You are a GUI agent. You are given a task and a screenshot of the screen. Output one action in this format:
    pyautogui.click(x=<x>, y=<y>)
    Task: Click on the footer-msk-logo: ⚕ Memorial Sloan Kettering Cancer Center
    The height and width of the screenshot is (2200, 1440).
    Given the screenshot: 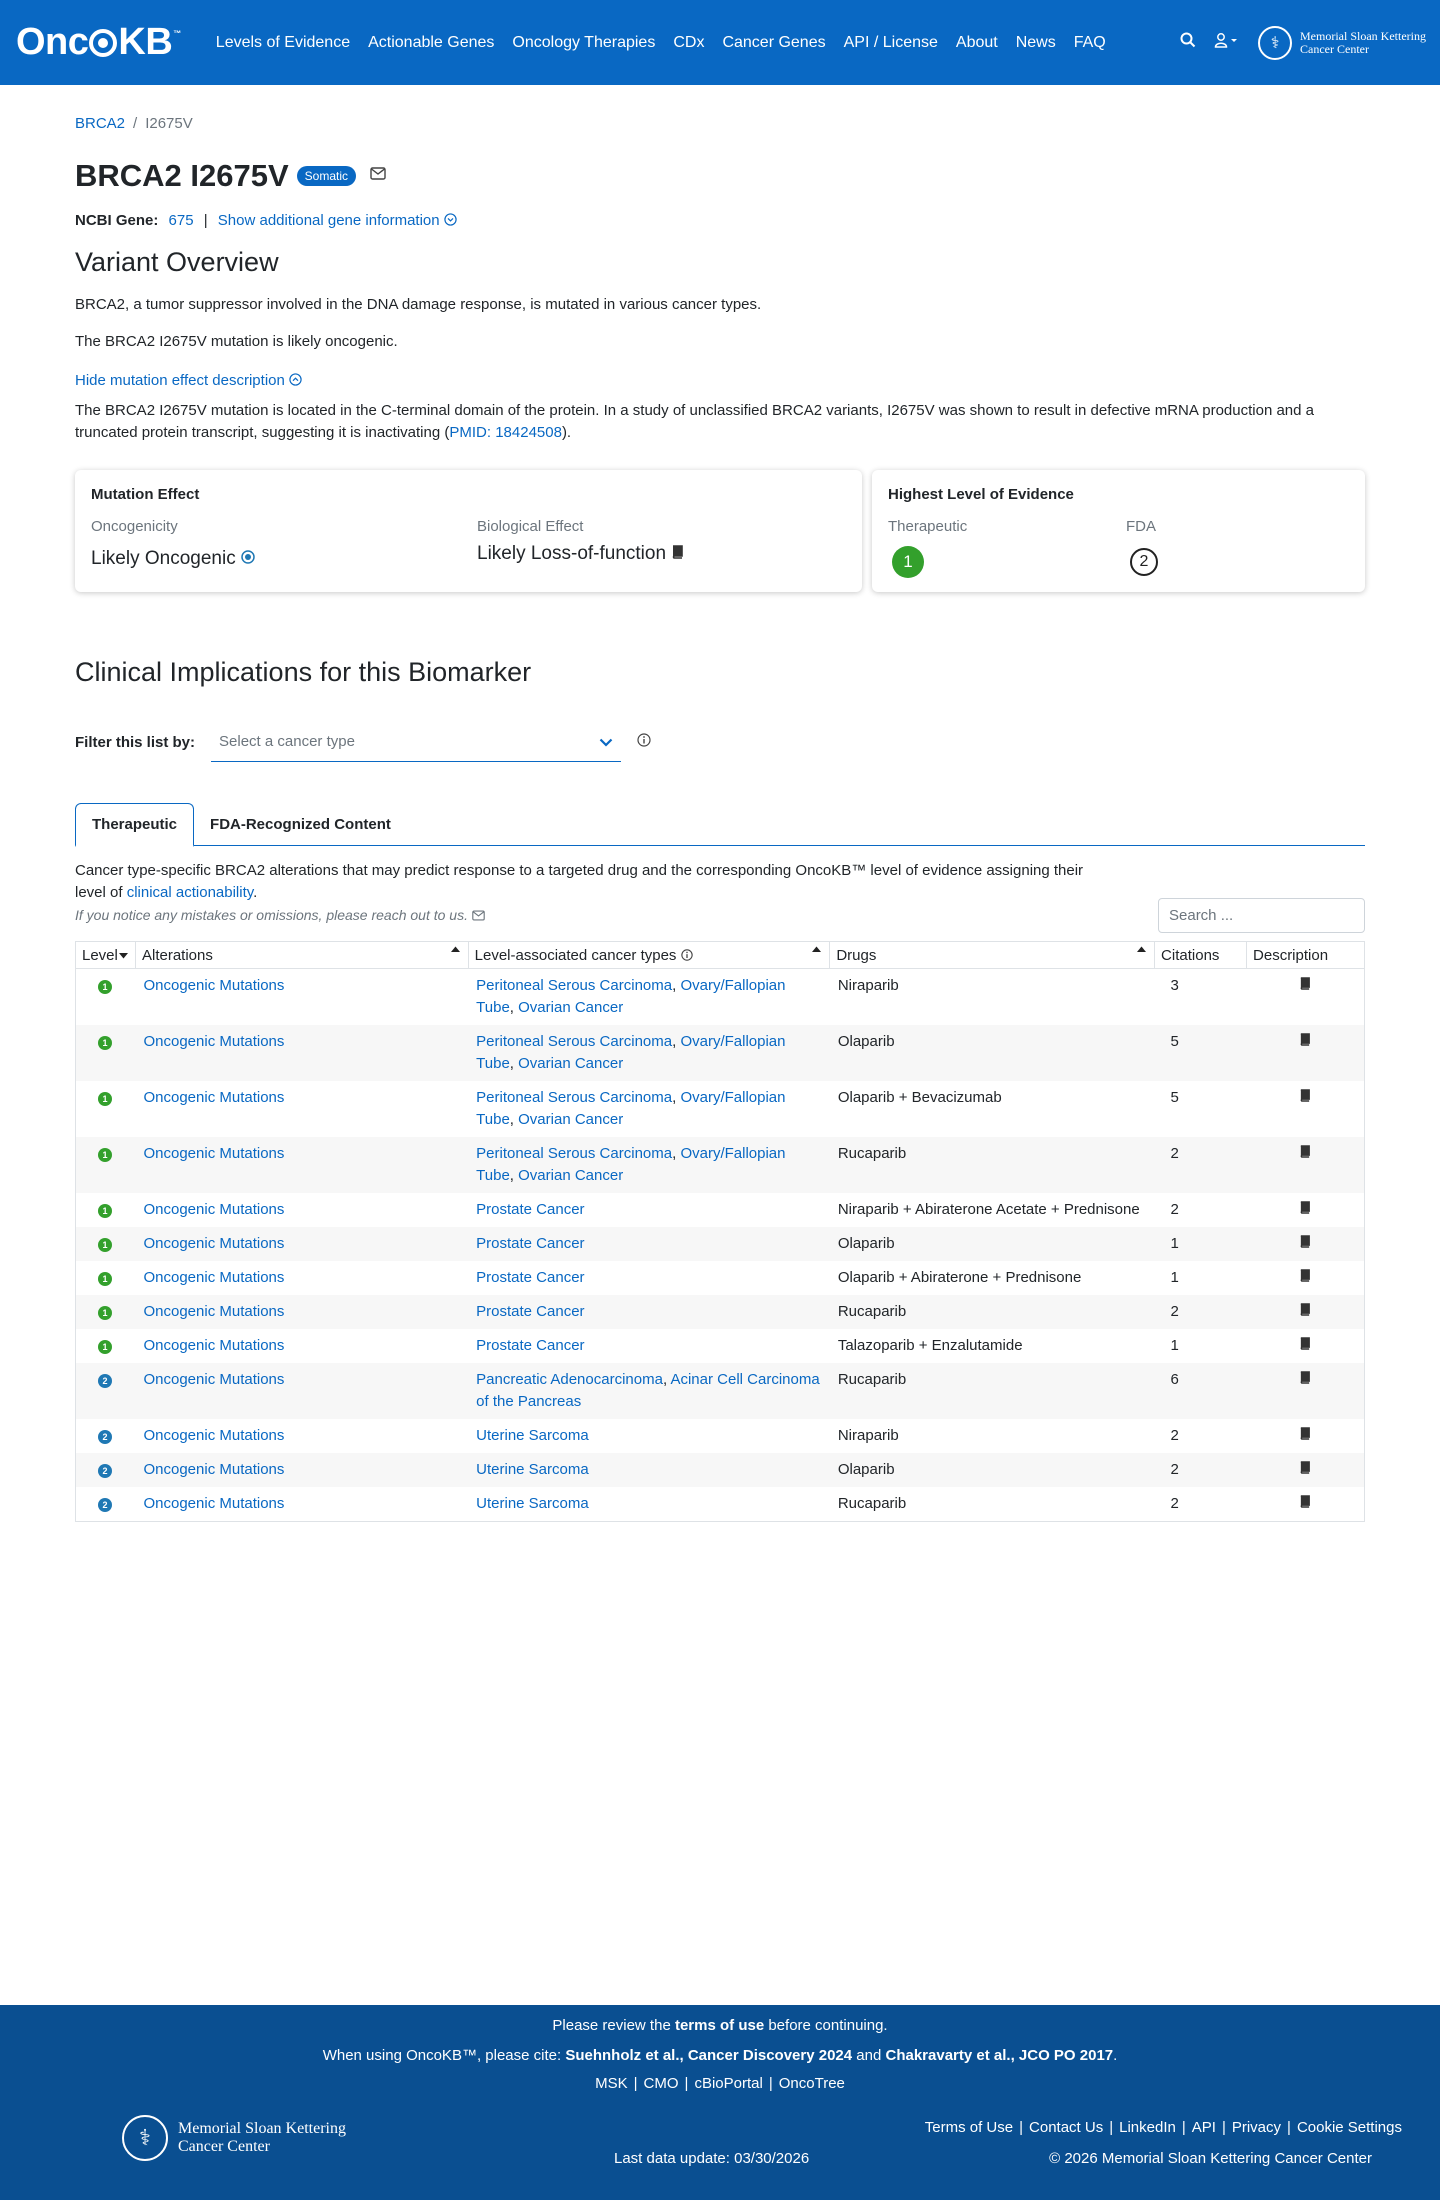 What is the action you would take?
    pyautogui.click(x=234, y=2138)
    